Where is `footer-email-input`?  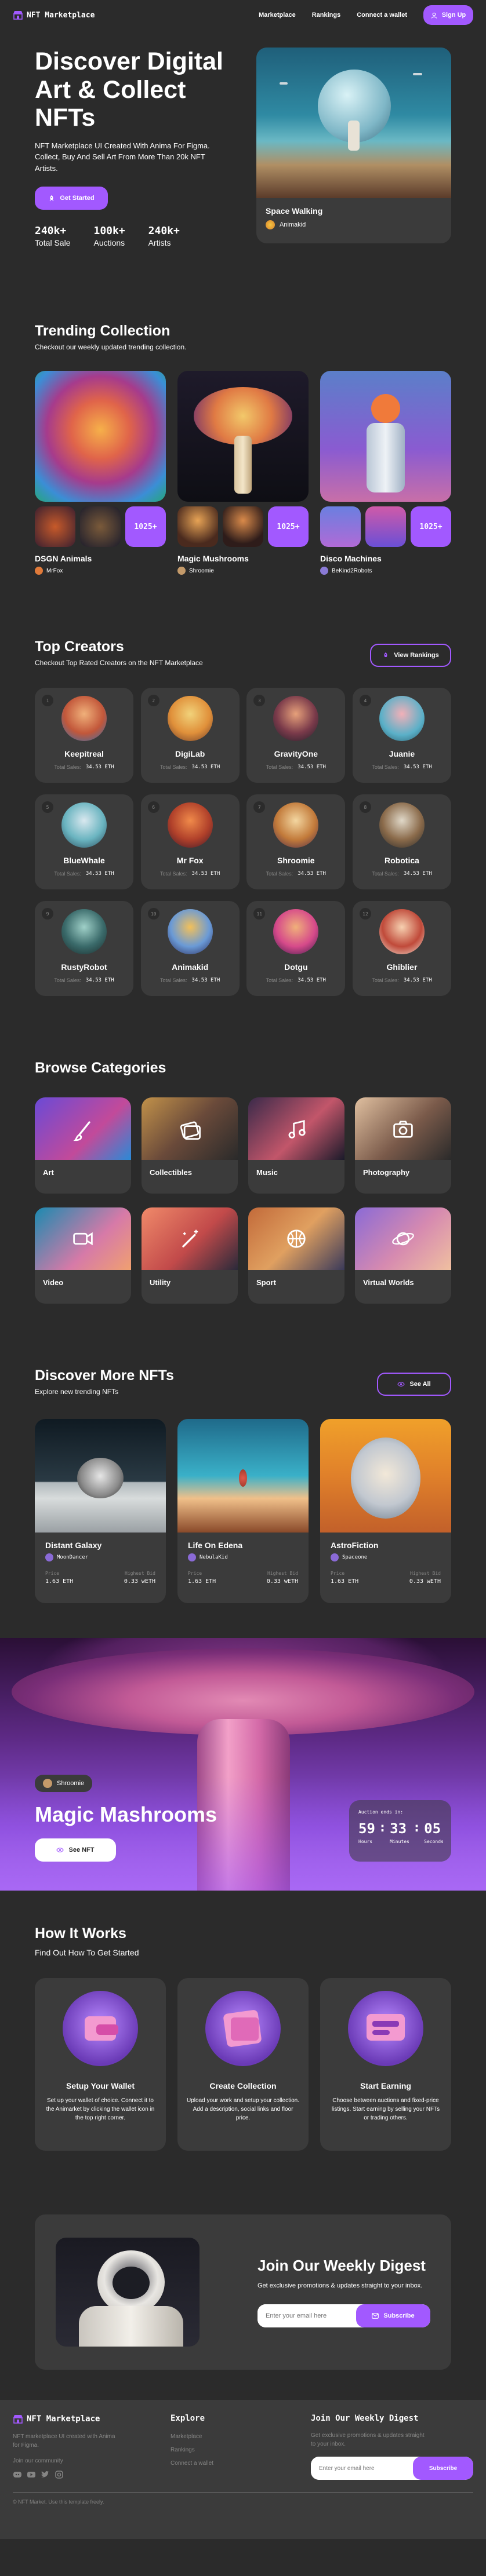
footer-email-input is located at coordinates (362, 2468).